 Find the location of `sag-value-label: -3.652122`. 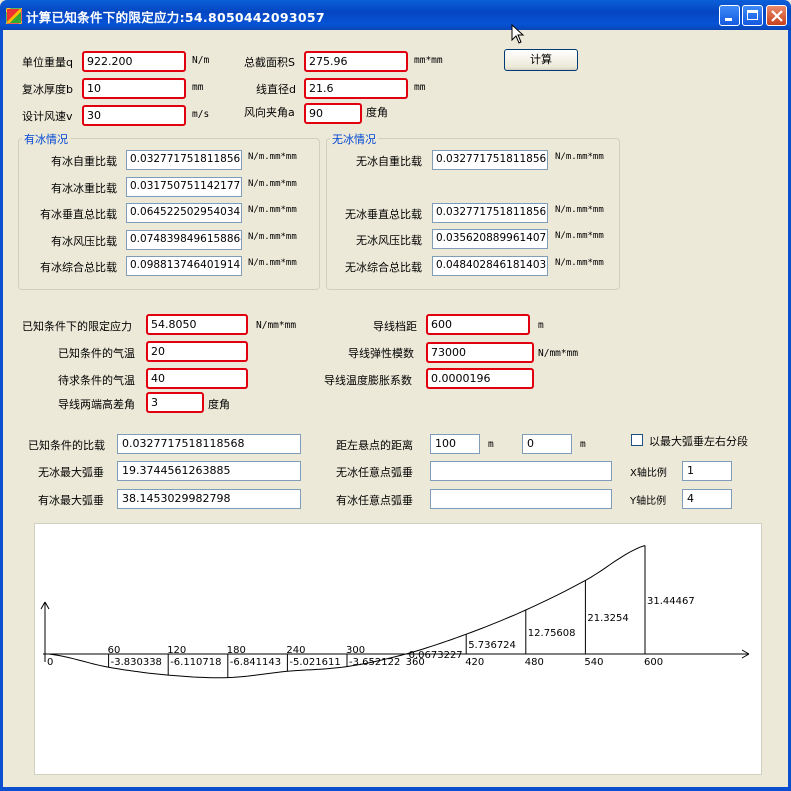

sag-value-label: -3.652122 is located at coordinates (374, 662).